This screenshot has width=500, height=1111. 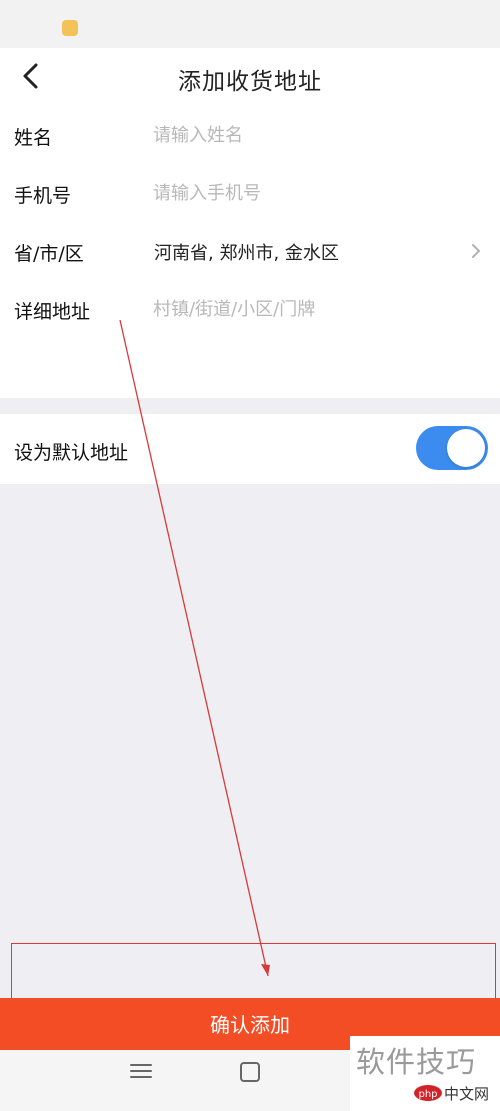 What do you see at coordinates (466, 448) in the screenshot?
I see `toggle-knob` at bounding box center [466, 448].